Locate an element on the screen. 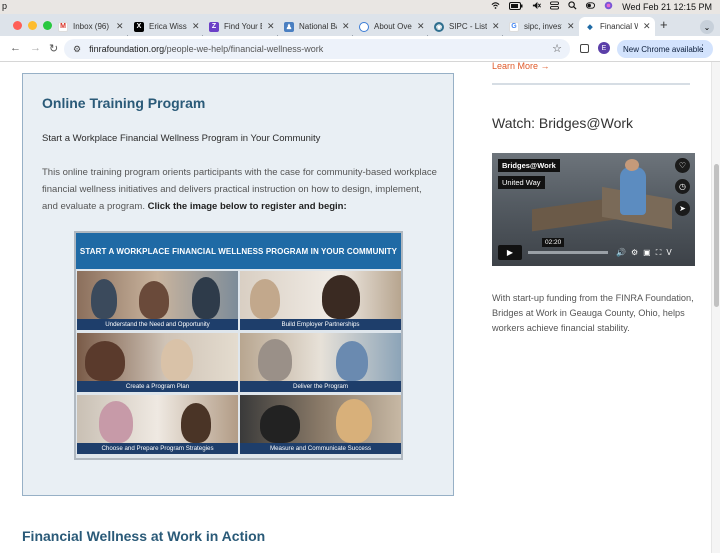  image-cell-measure: Measure and Communicate Success is located at coordinates (320, 424).